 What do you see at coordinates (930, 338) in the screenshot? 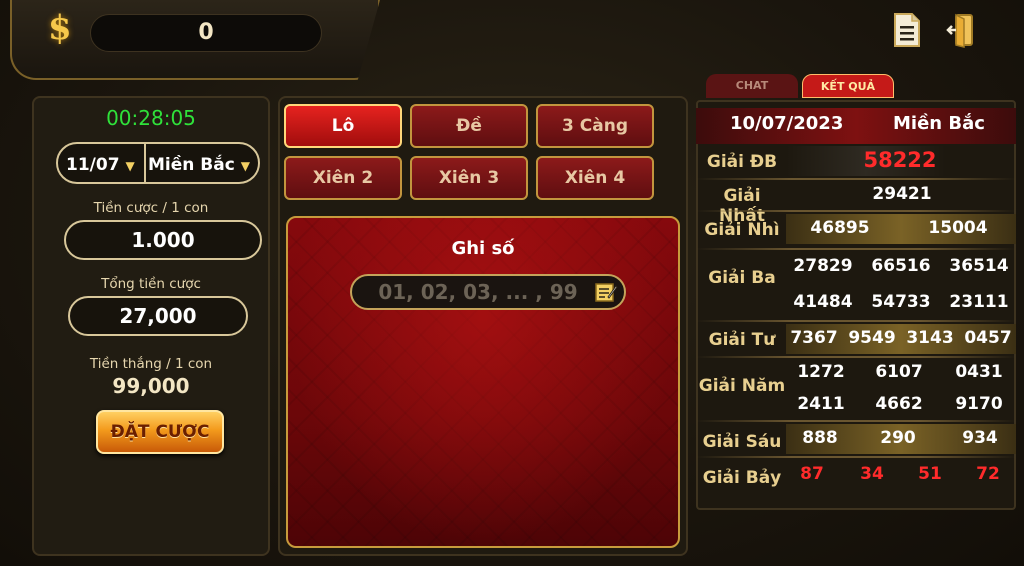
I see `prize-number: 3143` at bounding box center [930, 338].